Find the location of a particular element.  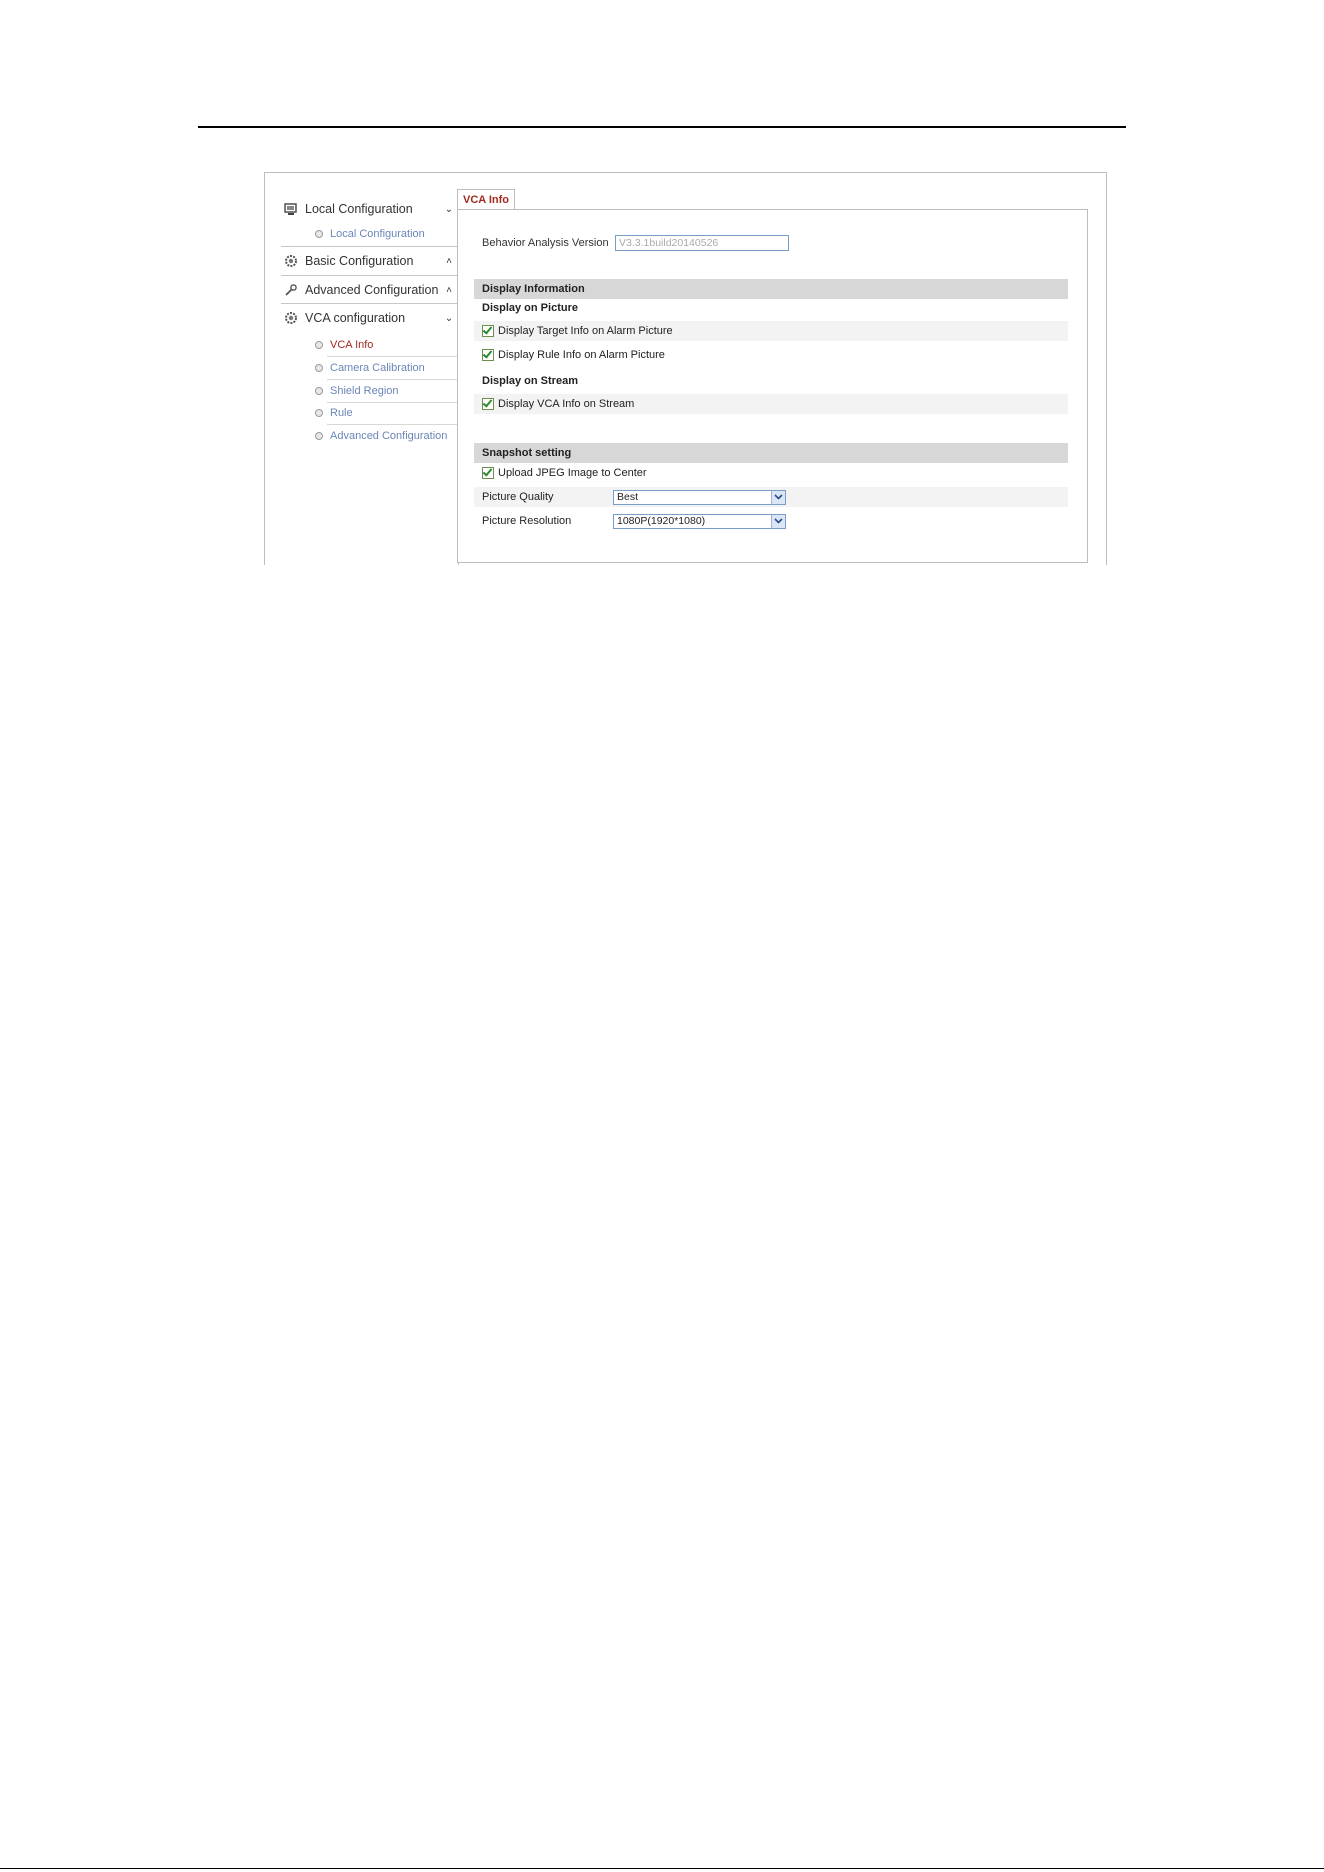

page-footer-rule is located at coordinates (662, 1868).